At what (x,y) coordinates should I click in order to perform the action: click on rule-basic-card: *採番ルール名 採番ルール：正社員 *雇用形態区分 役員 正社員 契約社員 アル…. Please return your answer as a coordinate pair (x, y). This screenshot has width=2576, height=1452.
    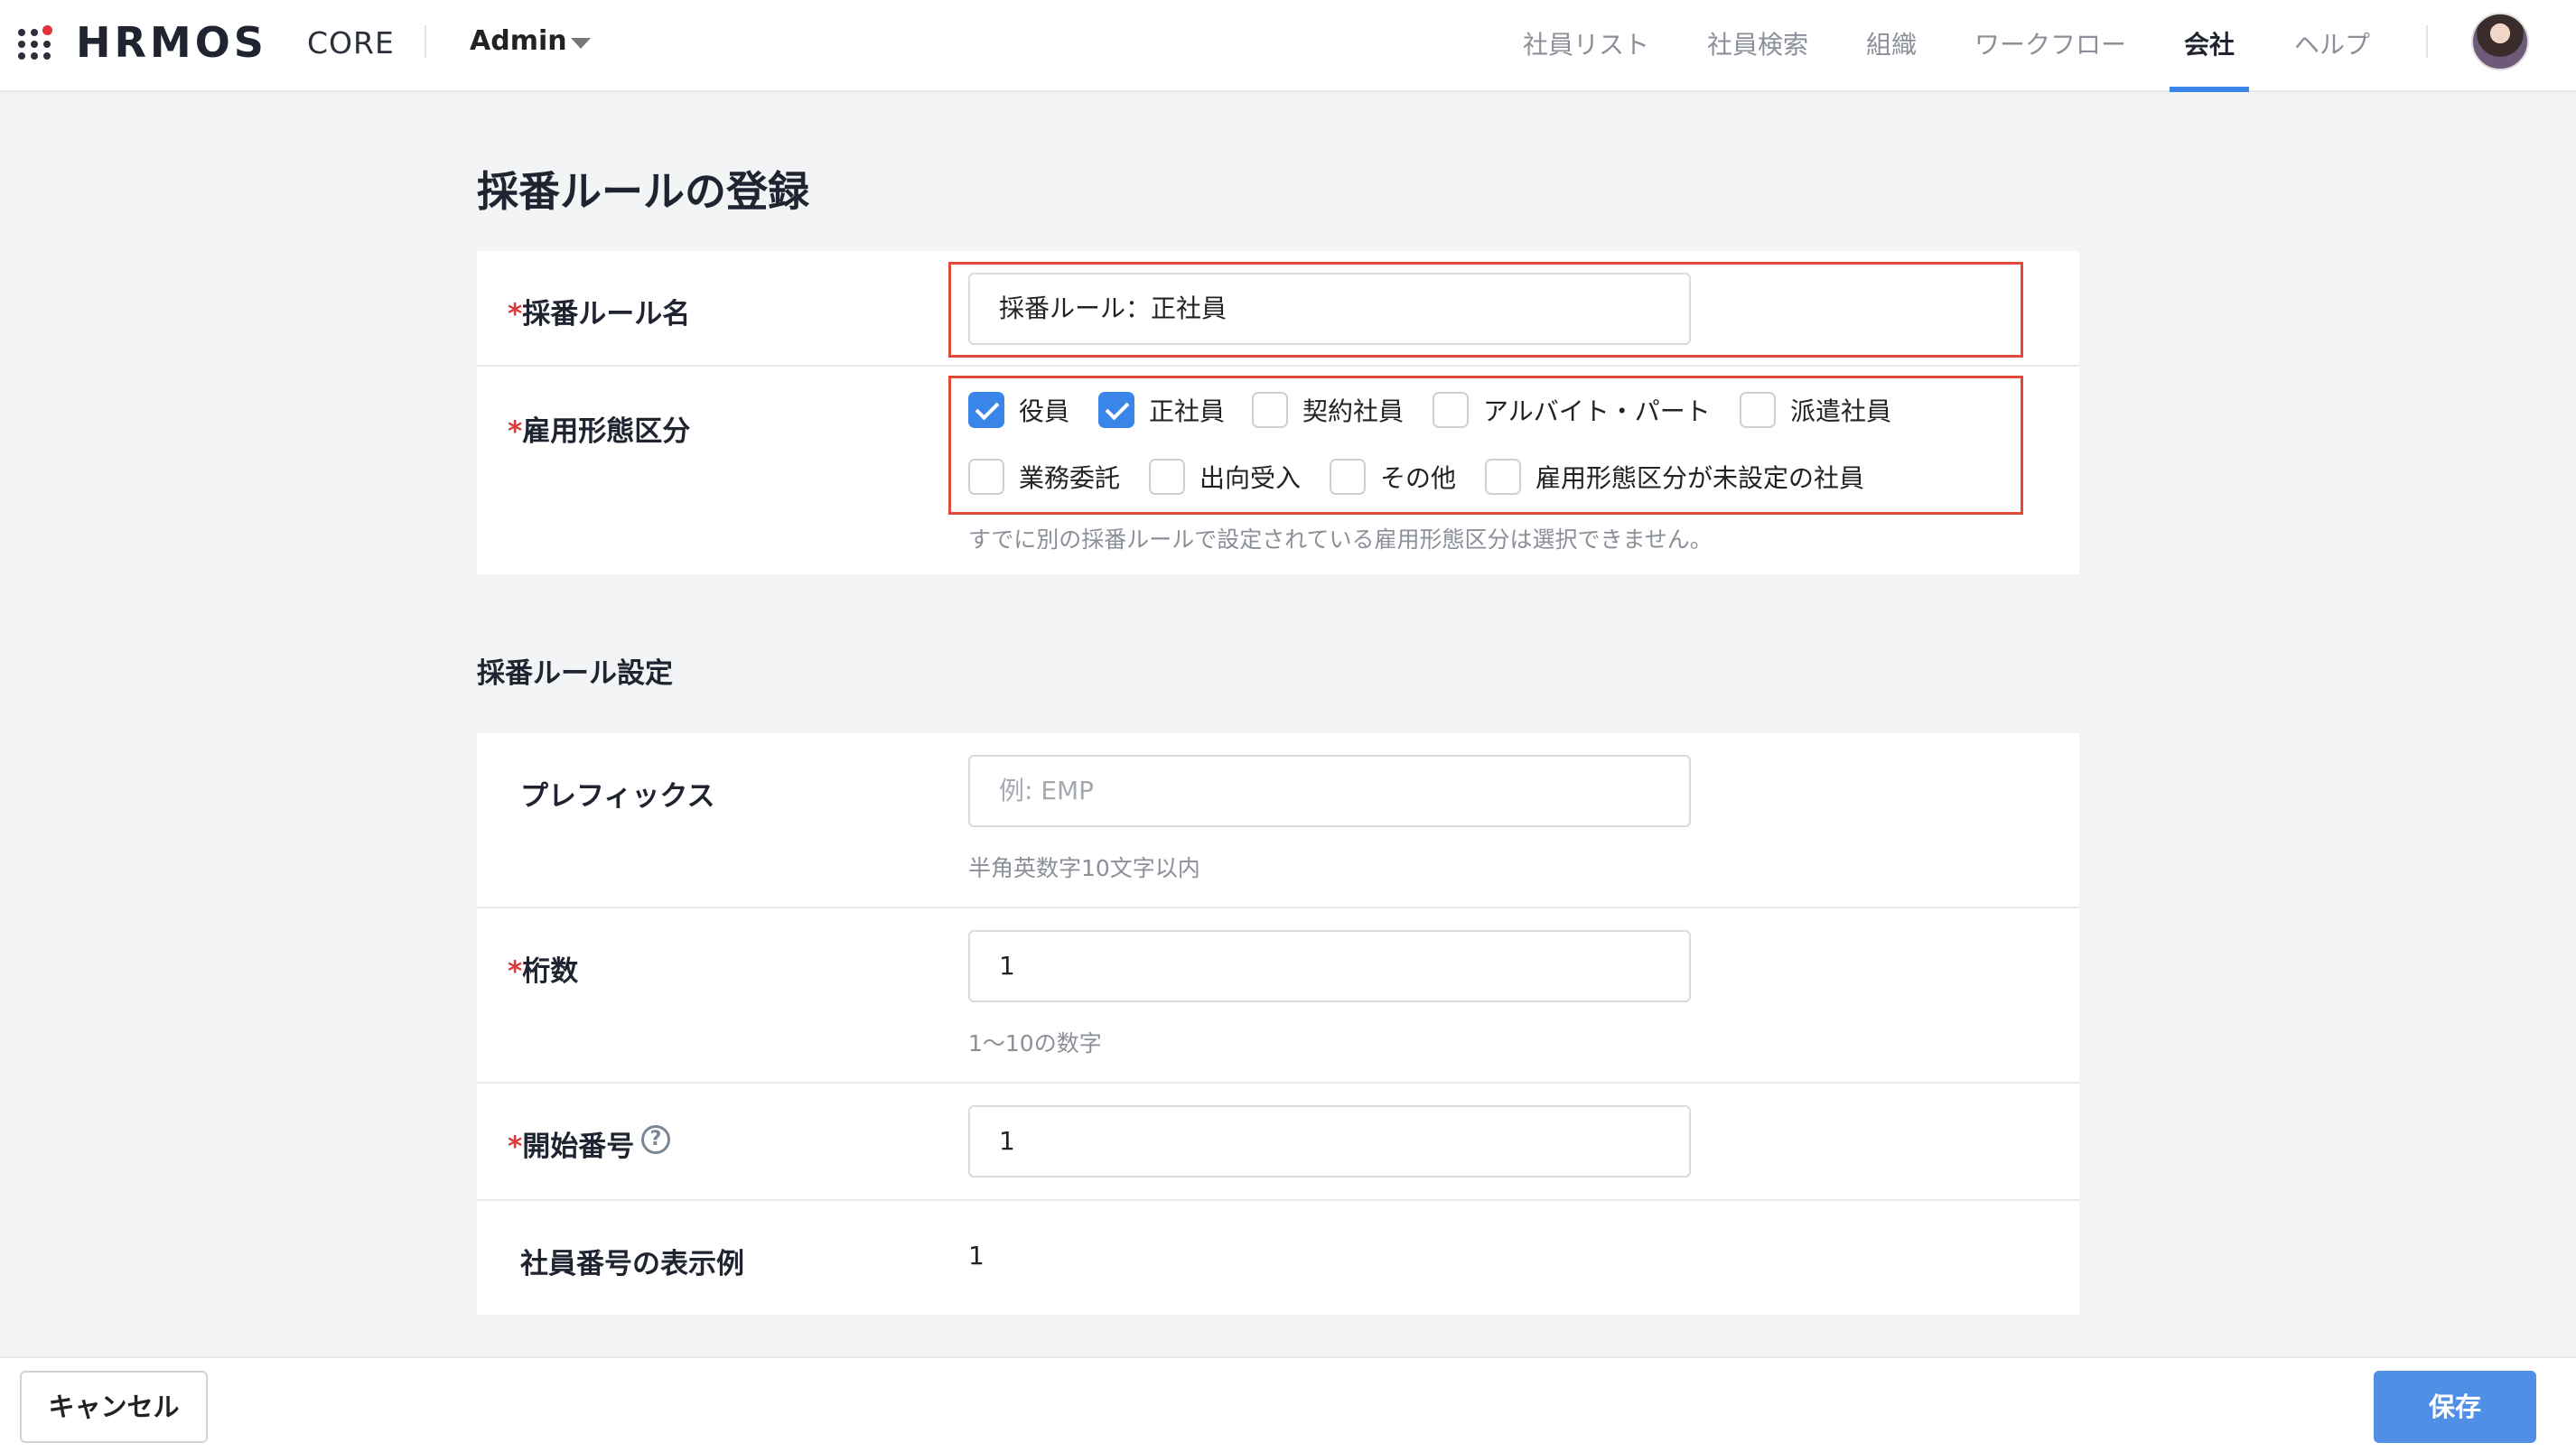
    Looking at the image, I should click on (1278, 413).